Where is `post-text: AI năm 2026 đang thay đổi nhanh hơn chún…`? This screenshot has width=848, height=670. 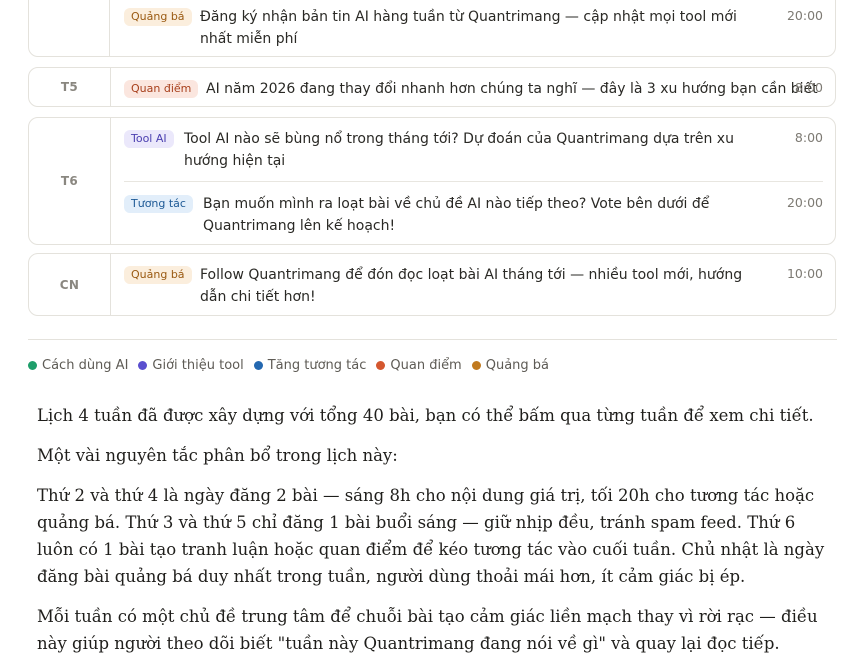
post-text: AI năm 2026 đang thay đổi nhanh hơn chún… is located at coordinates (512, 89).